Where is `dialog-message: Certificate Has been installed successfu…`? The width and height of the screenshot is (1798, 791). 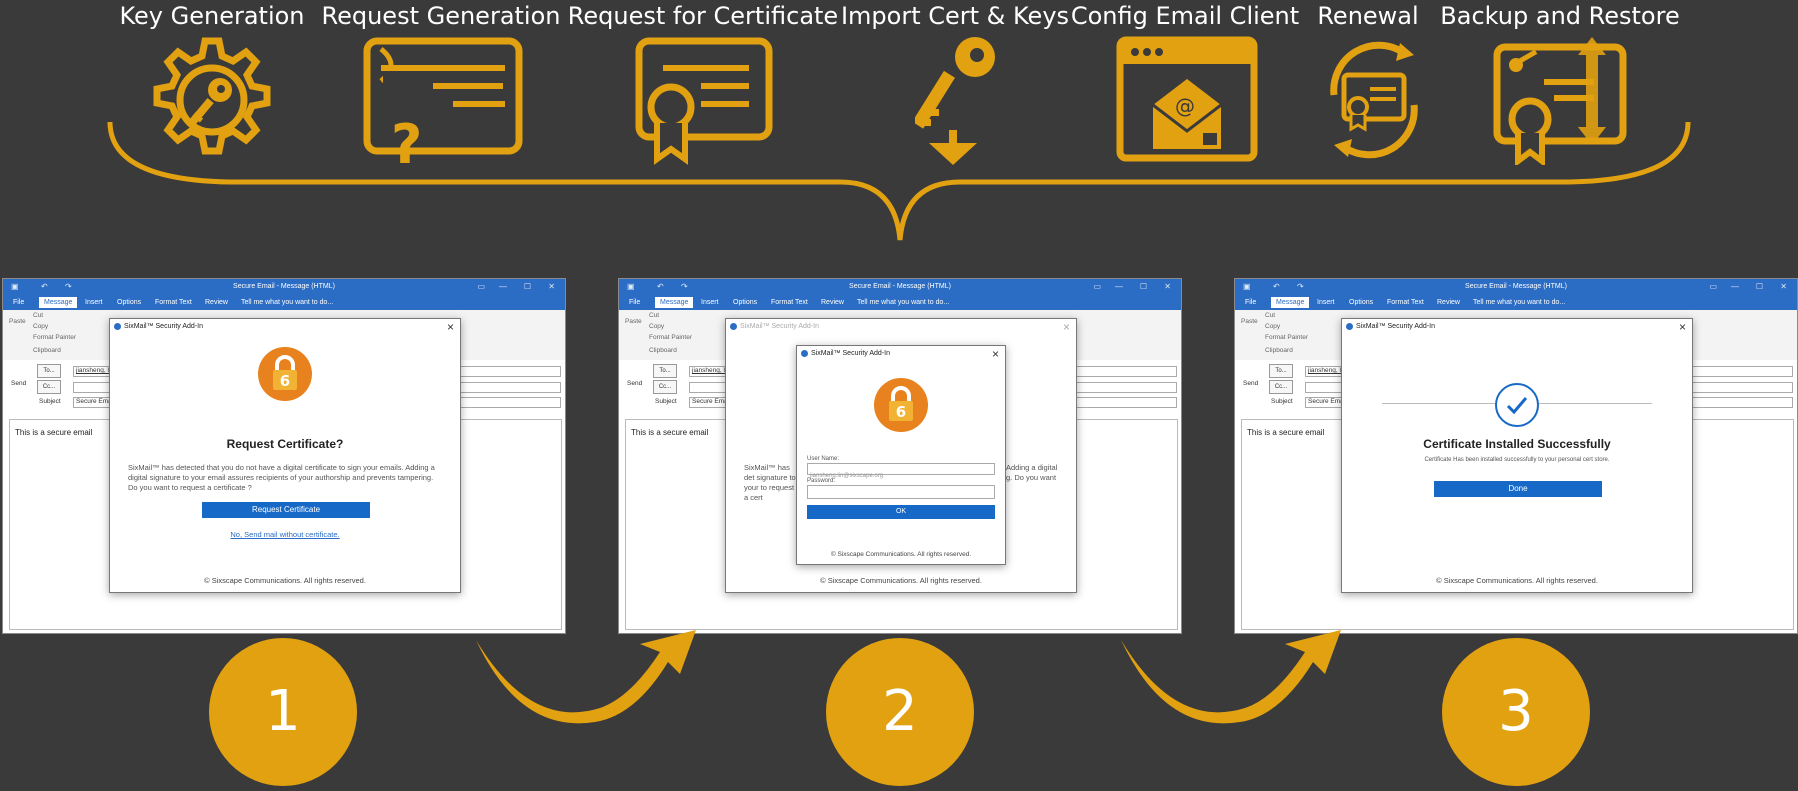 dialog-message: Certificate Has been installed successfu… is located at coordinates (1517, 460).